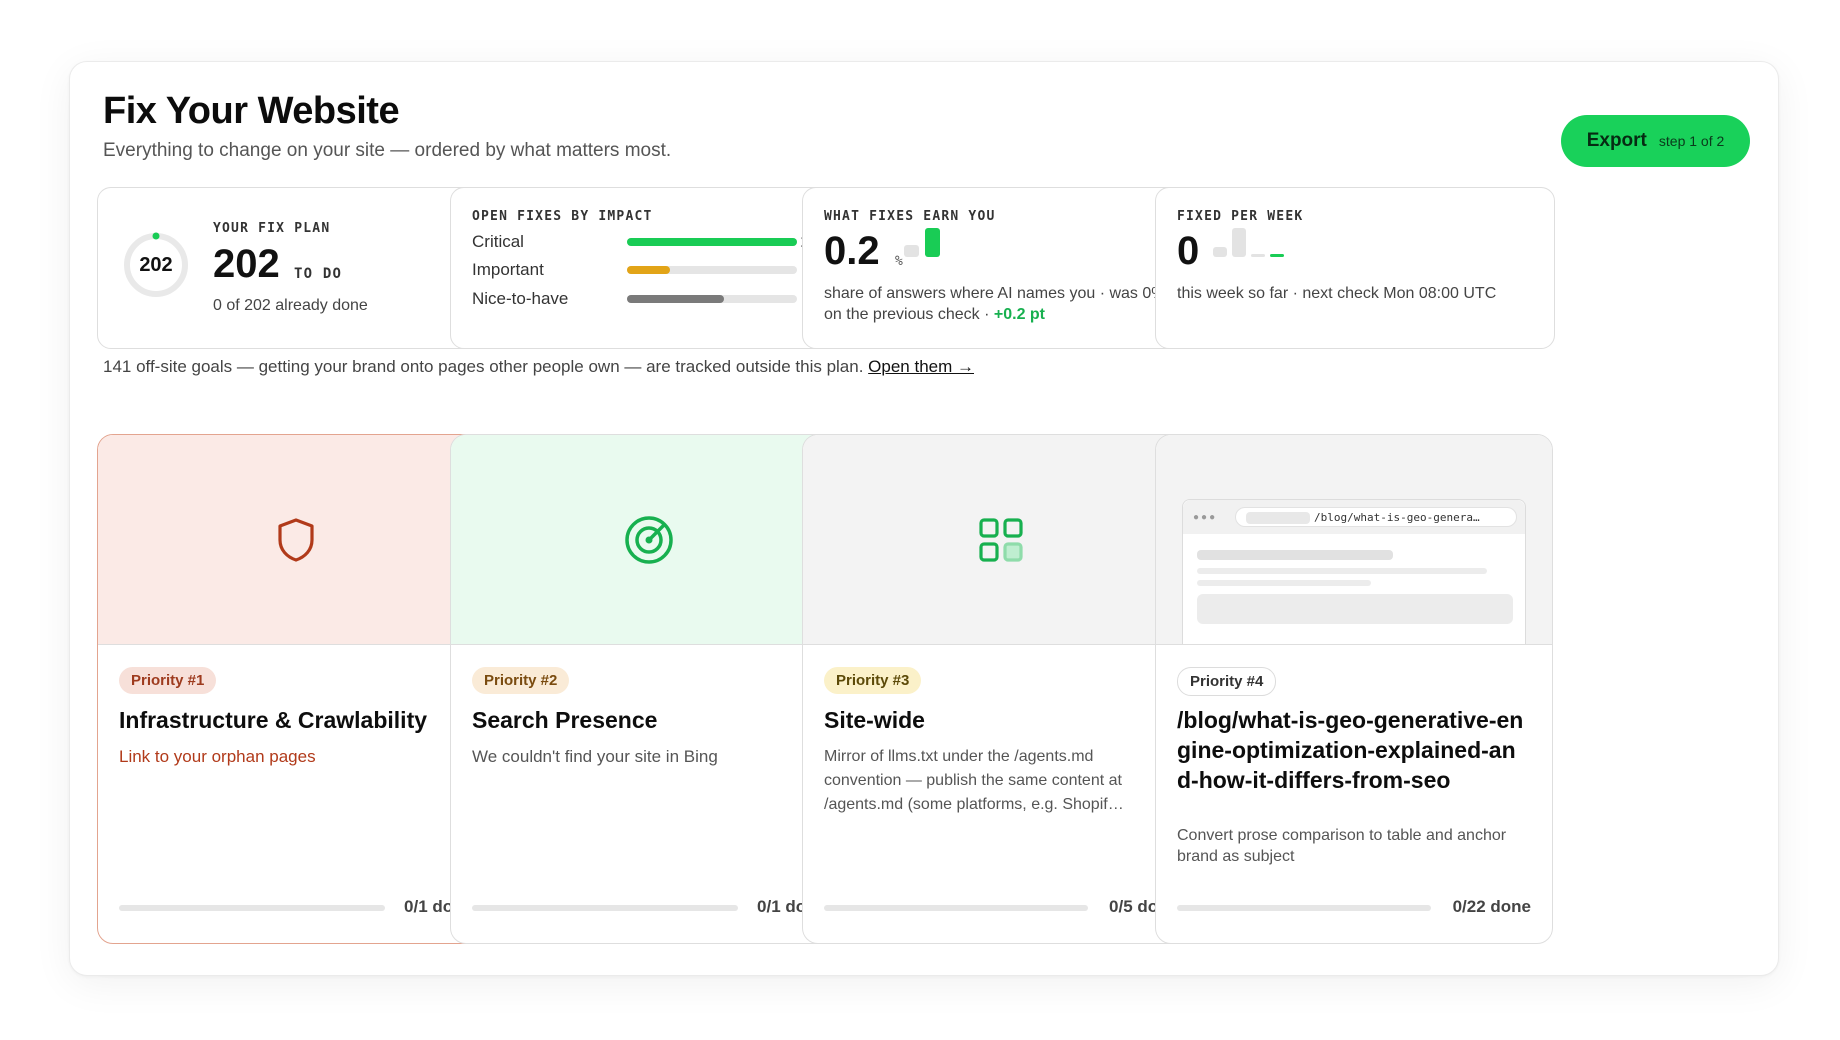  Describe the element at coordinates (910, 216) in the screenshot. I see `earn-label: WHAT FIXES EARN YOU` at that location.